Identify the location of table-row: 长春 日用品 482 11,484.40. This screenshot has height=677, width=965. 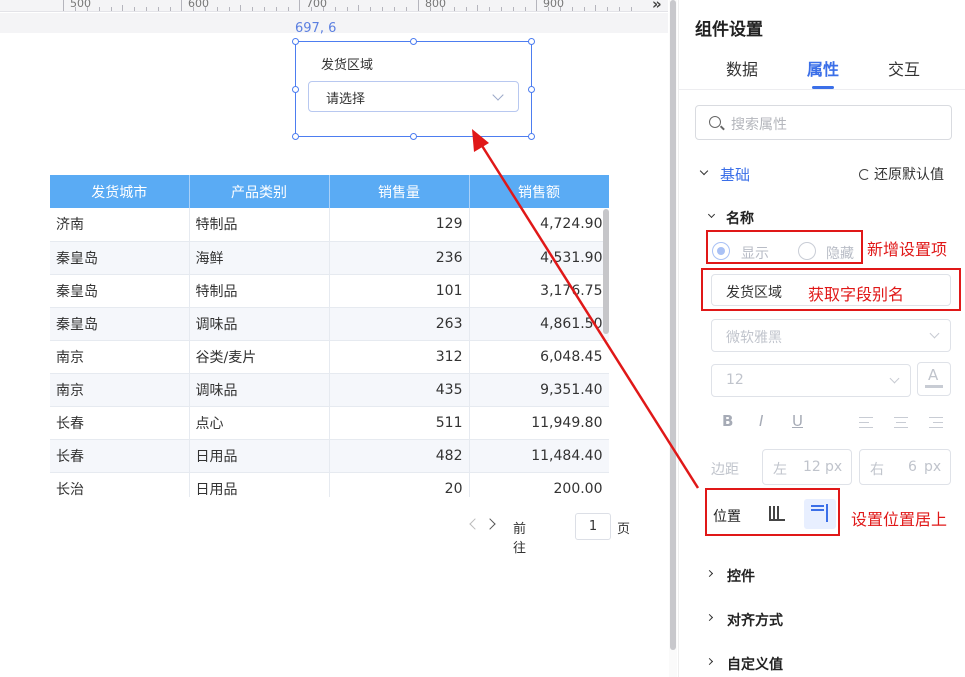
(329, 456).